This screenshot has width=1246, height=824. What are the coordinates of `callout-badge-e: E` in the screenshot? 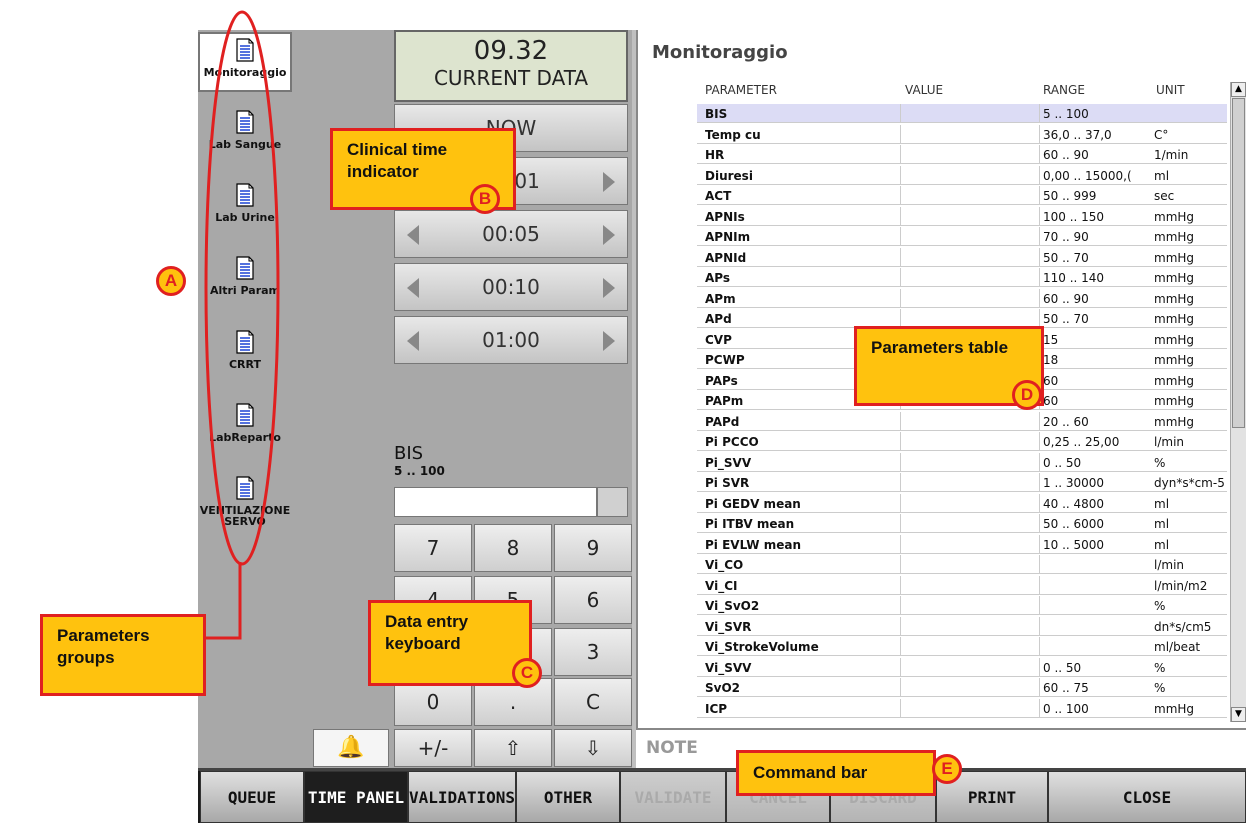 It's located at (947, 769).